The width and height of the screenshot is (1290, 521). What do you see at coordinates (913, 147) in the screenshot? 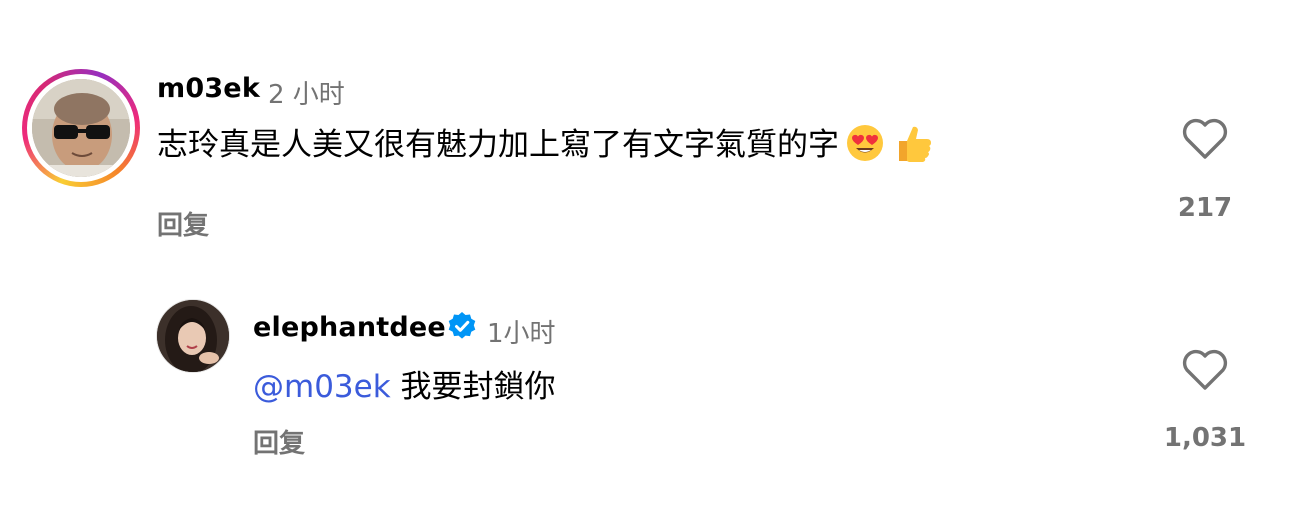
I see `thumbs-up-emoji-icon` at bounding box center [913, 147].